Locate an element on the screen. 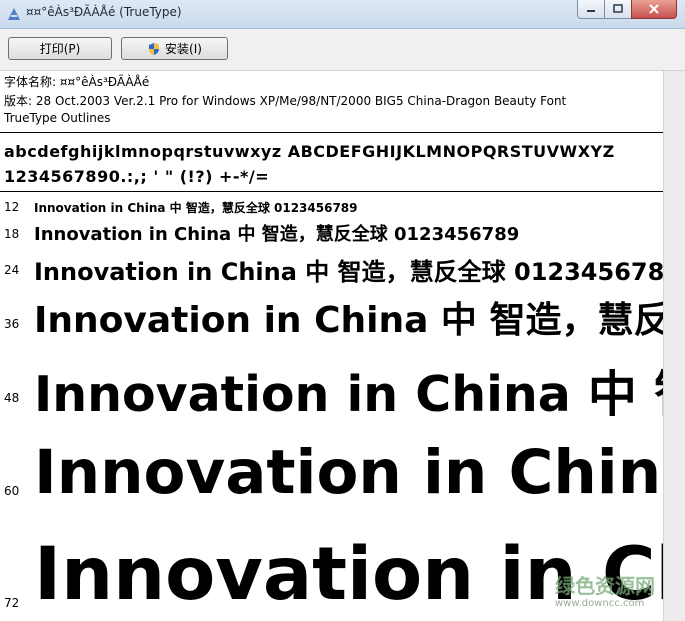 The width and height of the screenshot is (685, 621). print-button: 打印(P) is located at coordinates (60, 48).